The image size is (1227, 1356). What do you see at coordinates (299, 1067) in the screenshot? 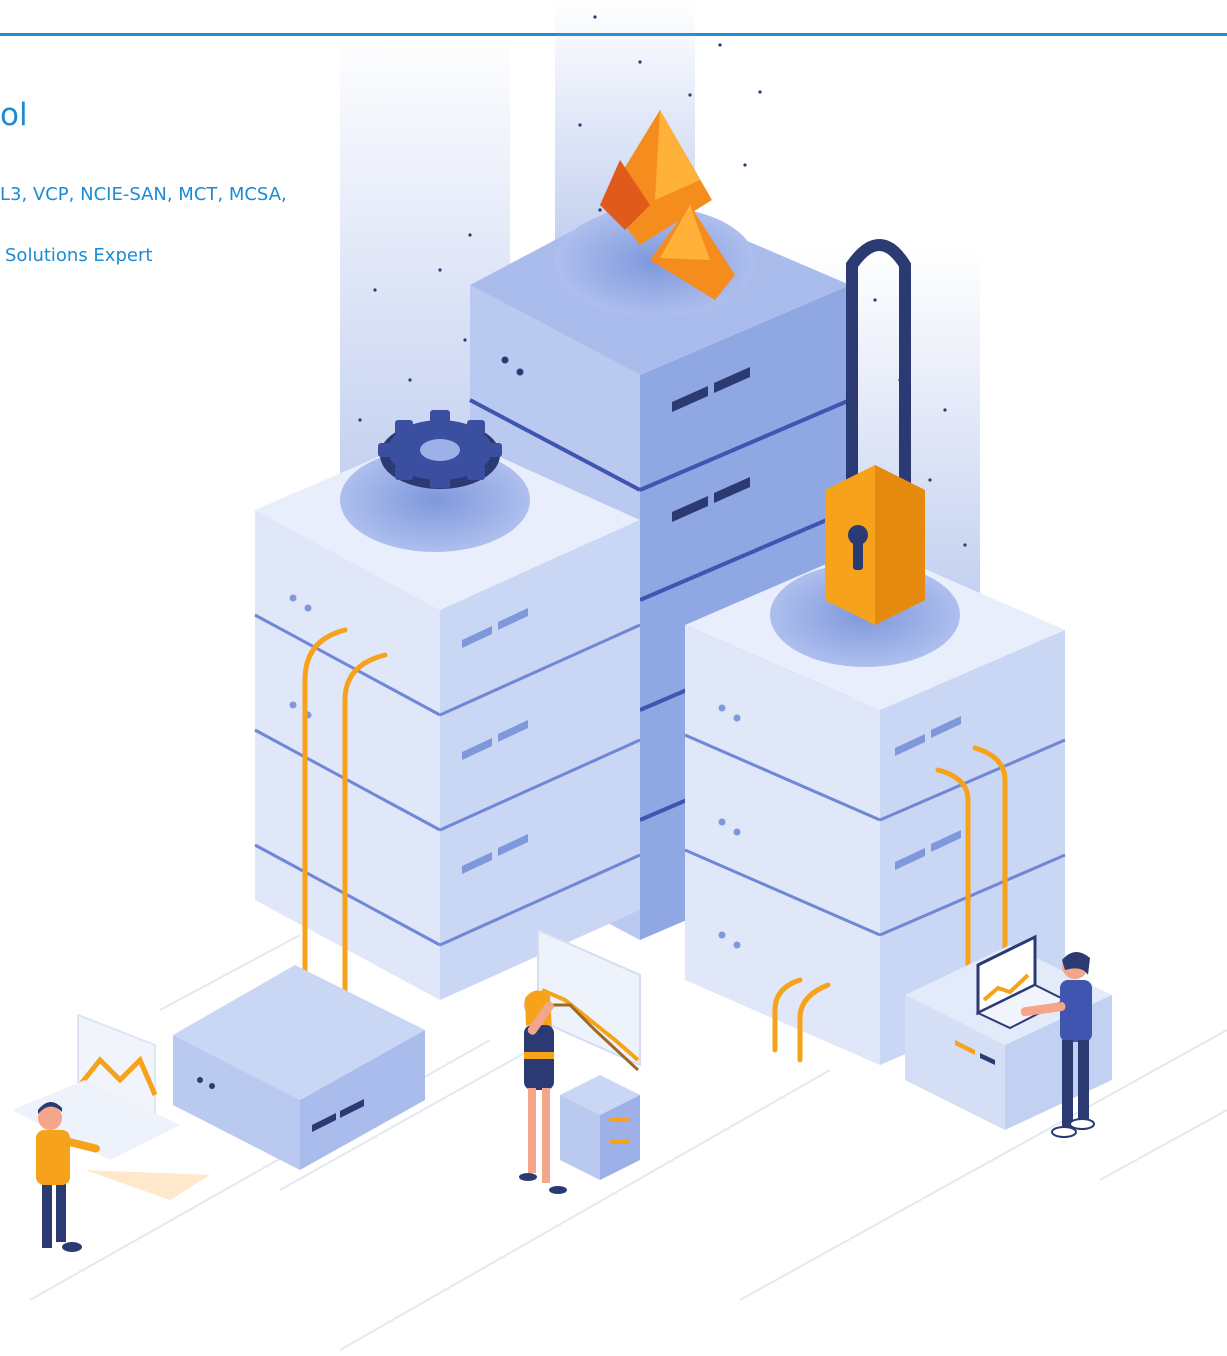
I see `network-switch` at bounding box center [299, 1067].